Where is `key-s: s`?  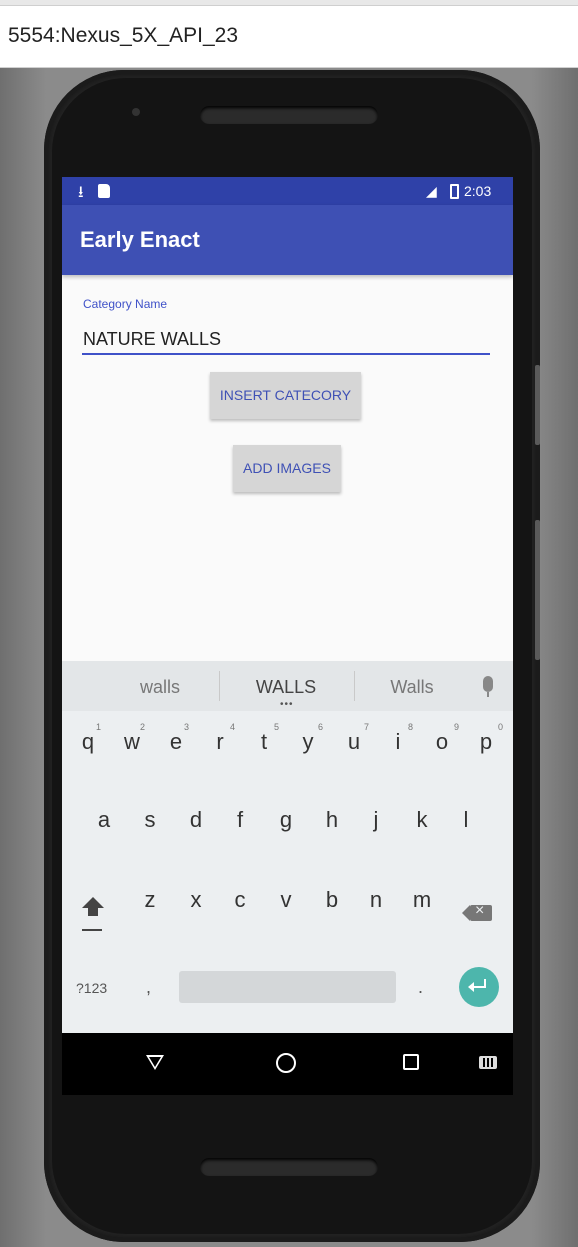
key-s: s is located at coordinates (150, 820).